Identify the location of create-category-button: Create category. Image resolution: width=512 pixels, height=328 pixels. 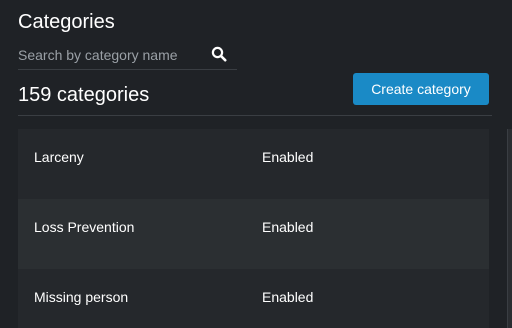
(421, 89).